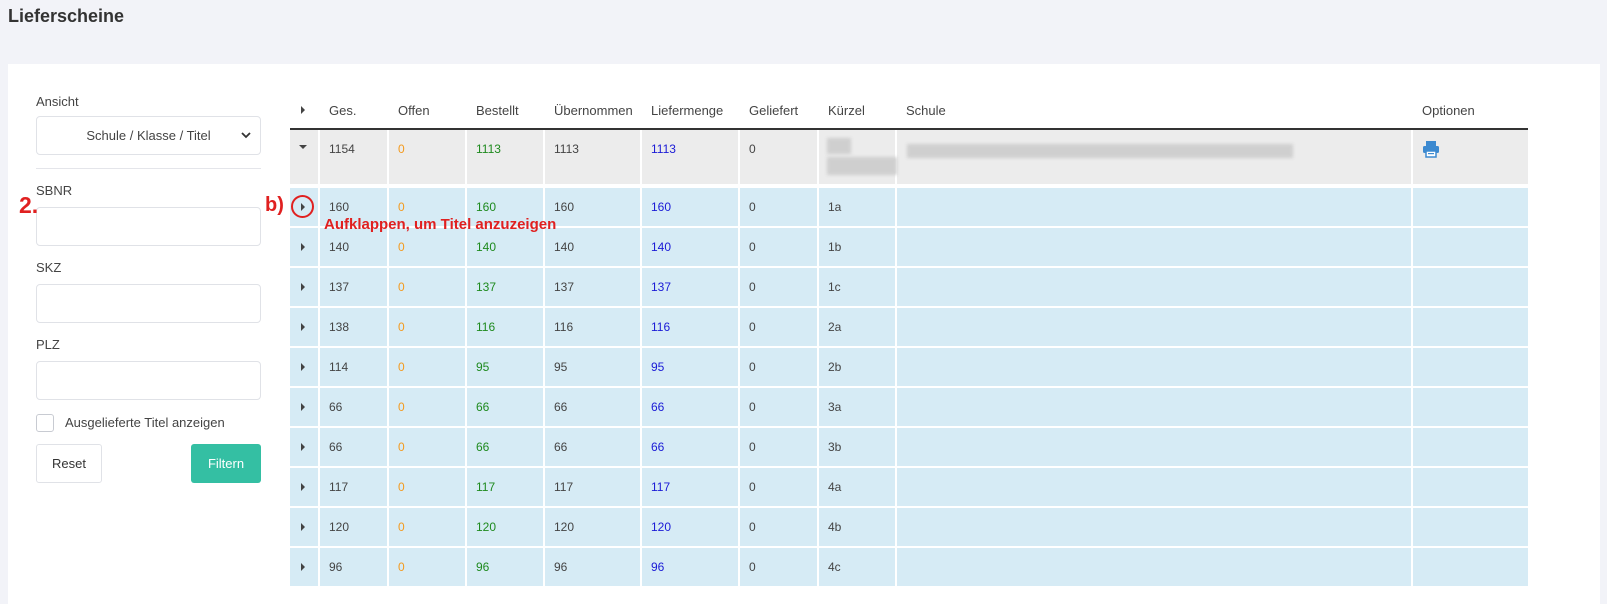 The image size is (1607, 604). I want to click on class-row: 66 0 66 66 66 0 3b, so click(909, 447).